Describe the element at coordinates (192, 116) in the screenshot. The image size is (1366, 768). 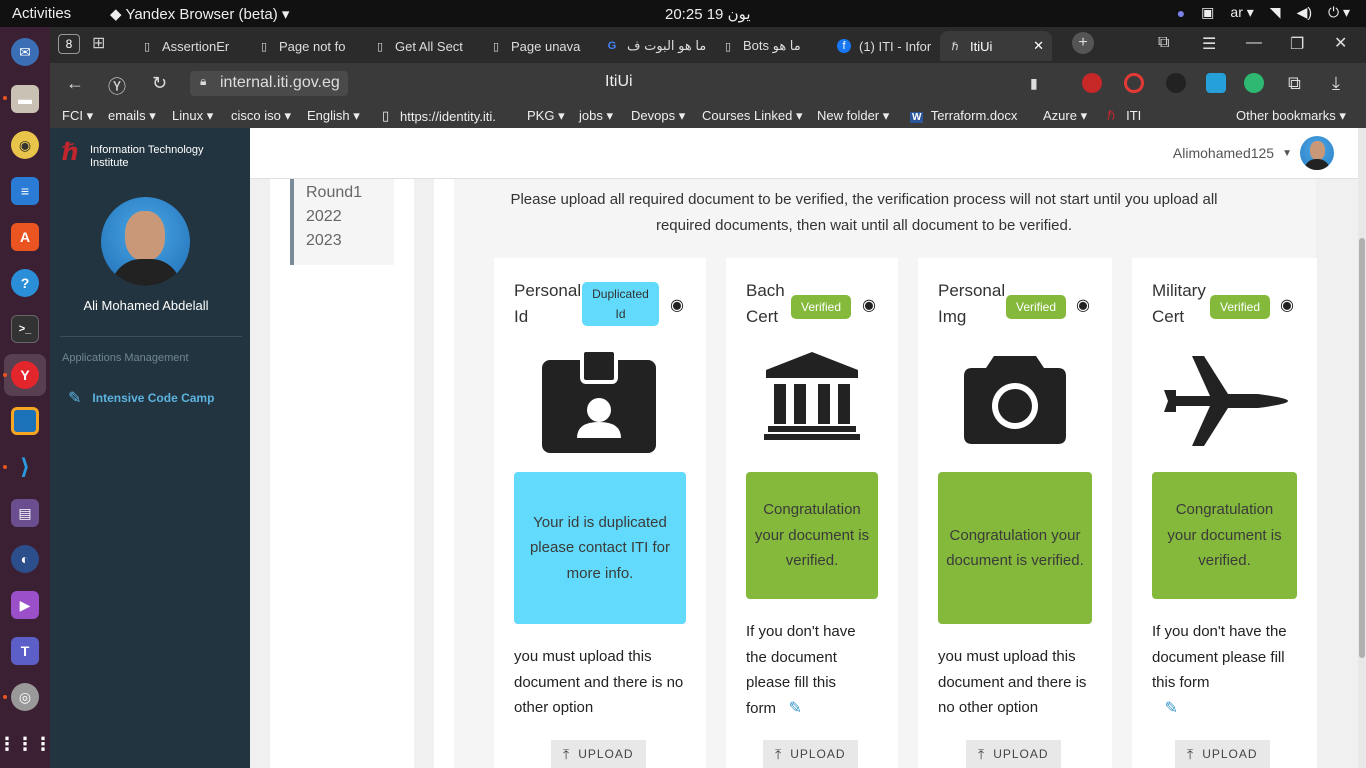
I see `bookmark-folder-linux: Linux ▾` at that location.